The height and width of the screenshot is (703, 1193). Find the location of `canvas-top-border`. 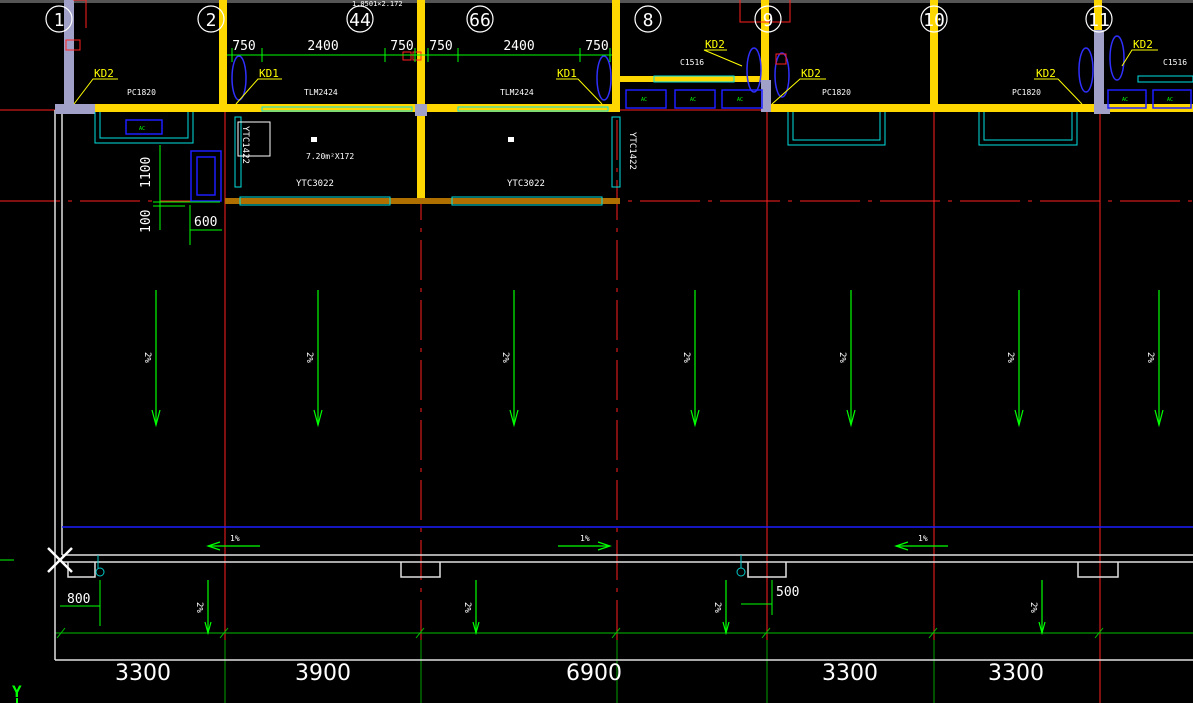

canvas-top-border is located at coordinates (596, 1).